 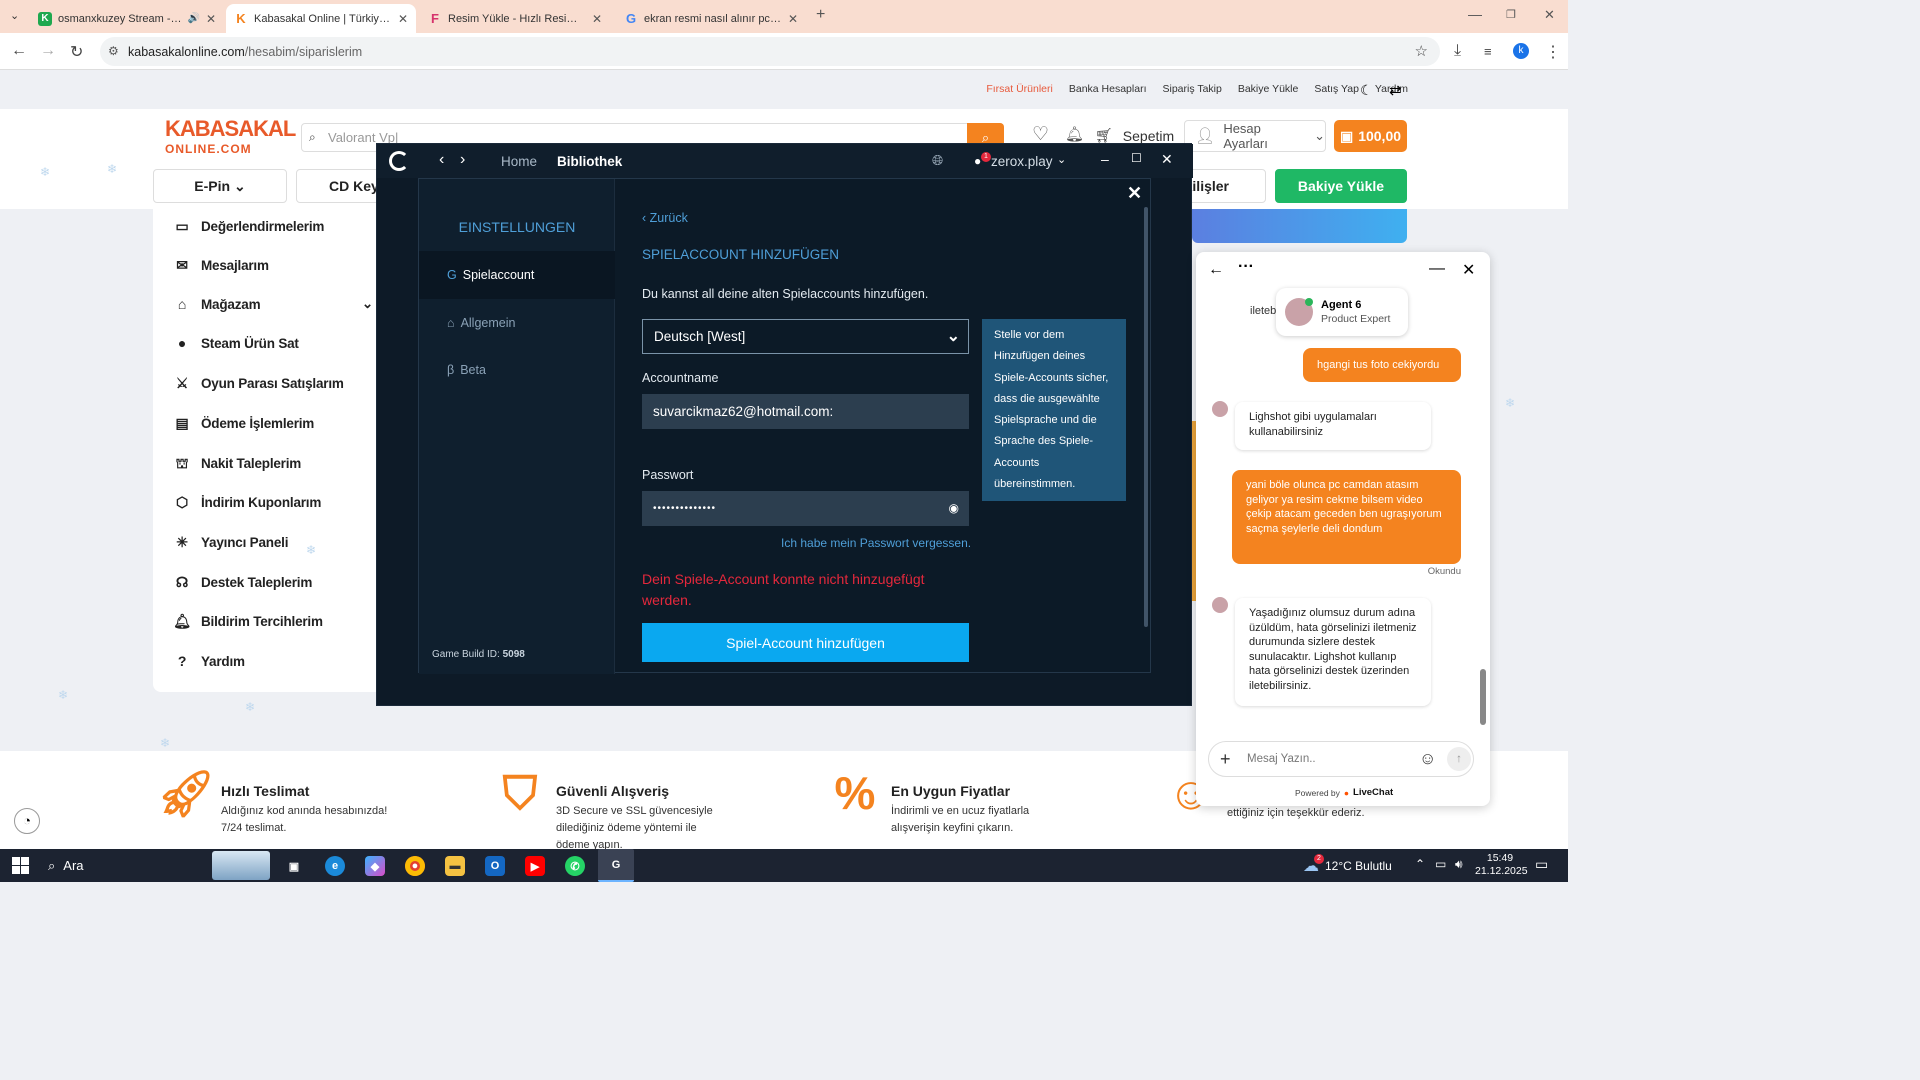 What do you see at coordinates (937, 160) in the screenshot?
I see `globe-icon: 🌐︎` at bounding box center [937, 160].